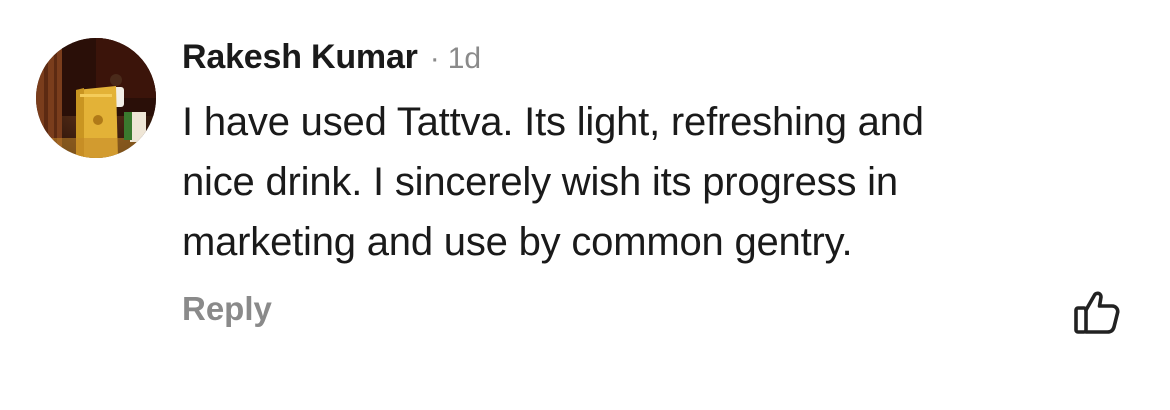  What do you see at coordinates (517, 242) in the screenshot?
I see `comment-text-line: marketing and use by common gentry.` at bounding box center [517, 242].